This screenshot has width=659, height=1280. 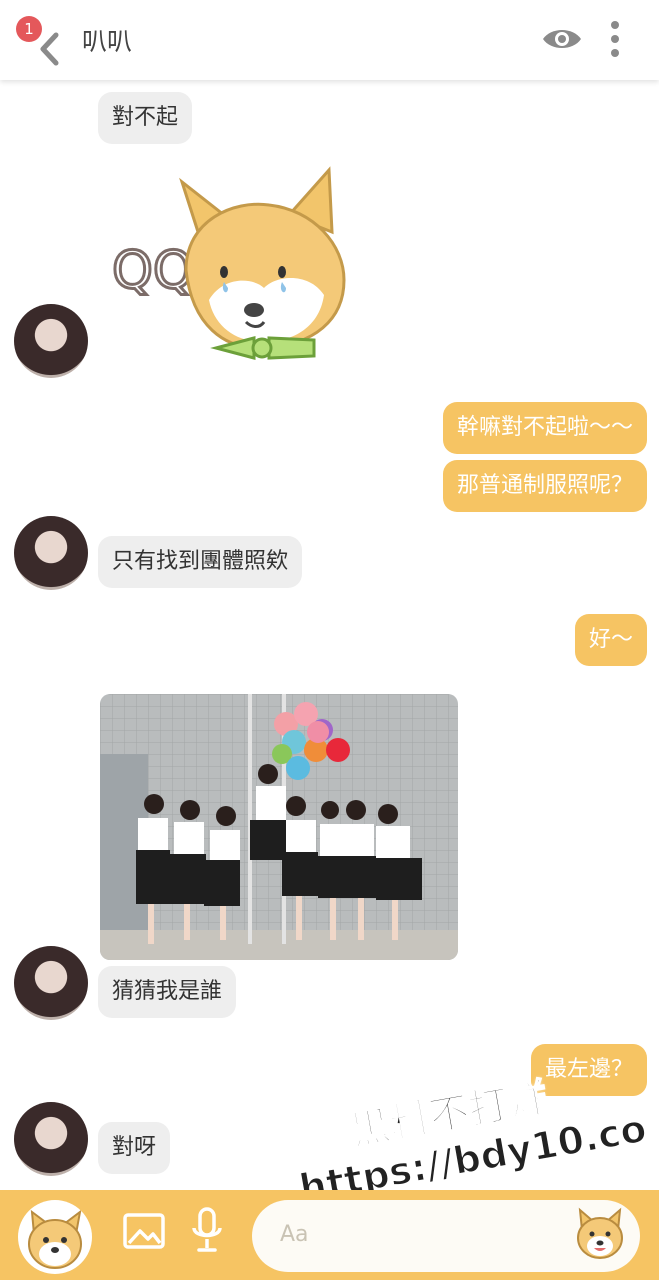 I want to click on shiba-avatar-icon, so click(x=55, y=1239).